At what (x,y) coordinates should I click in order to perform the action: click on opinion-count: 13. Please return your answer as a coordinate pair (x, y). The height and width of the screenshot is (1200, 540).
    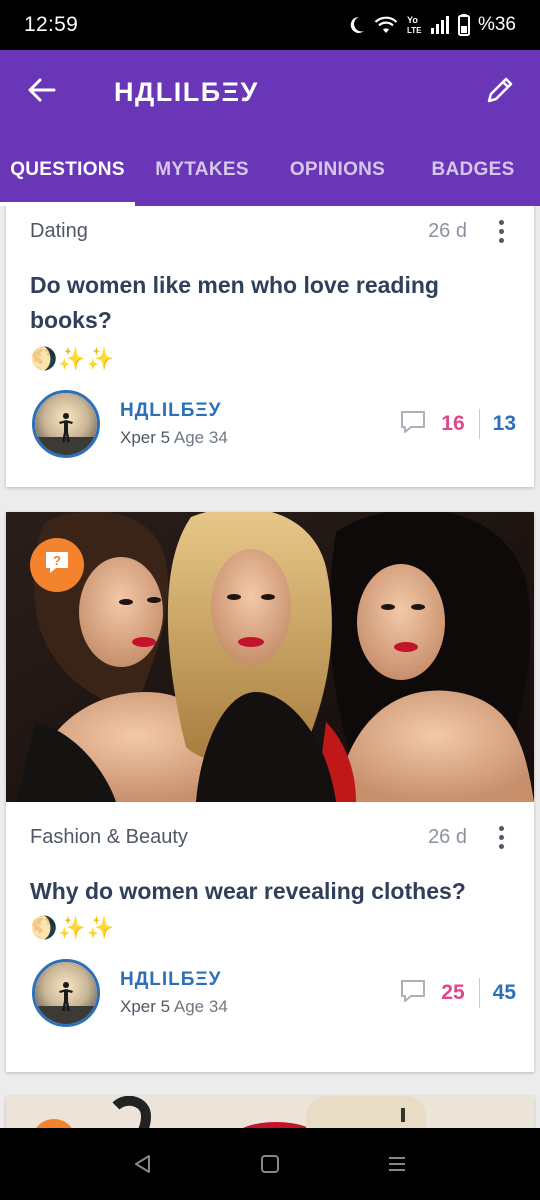
    Looking at the image, I should click on (504, 423).